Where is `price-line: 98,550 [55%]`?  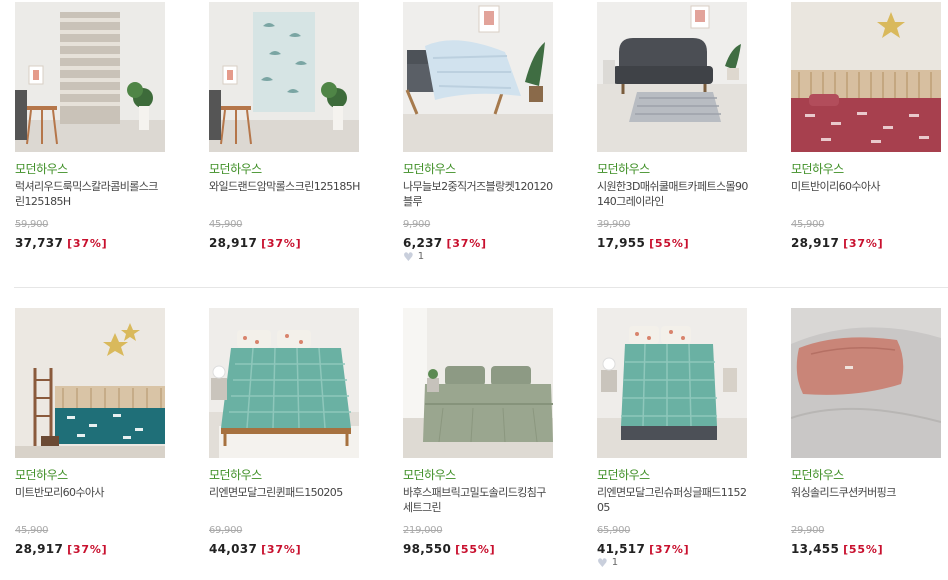 price-line: 98,550 [55%] is located at coordinates (449, 547).